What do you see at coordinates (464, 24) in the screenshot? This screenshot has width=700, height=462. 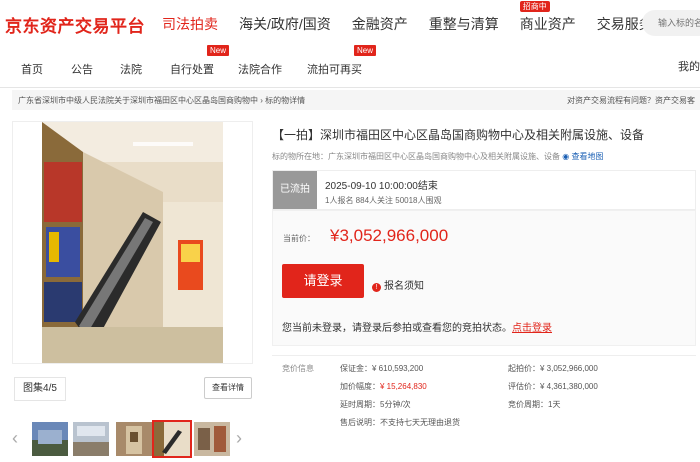 I see `nav-restructuring: 重整与清算` at bounding box center [464, 24].